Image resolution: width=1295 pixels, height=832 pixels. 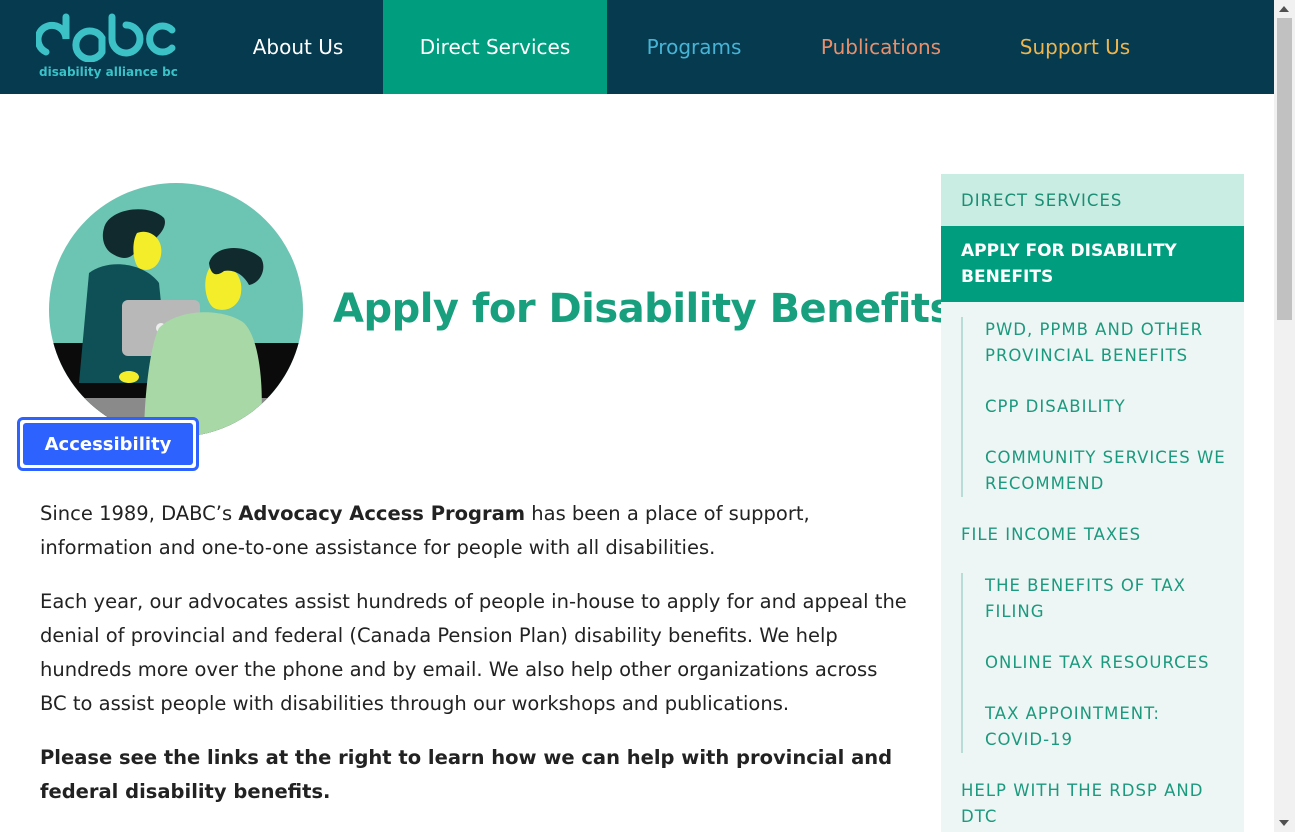 I want to click on sidebar-subitem-tax-appointment: TAX APPOINTMENT: COVID-19, so click(x=1102, y=727).